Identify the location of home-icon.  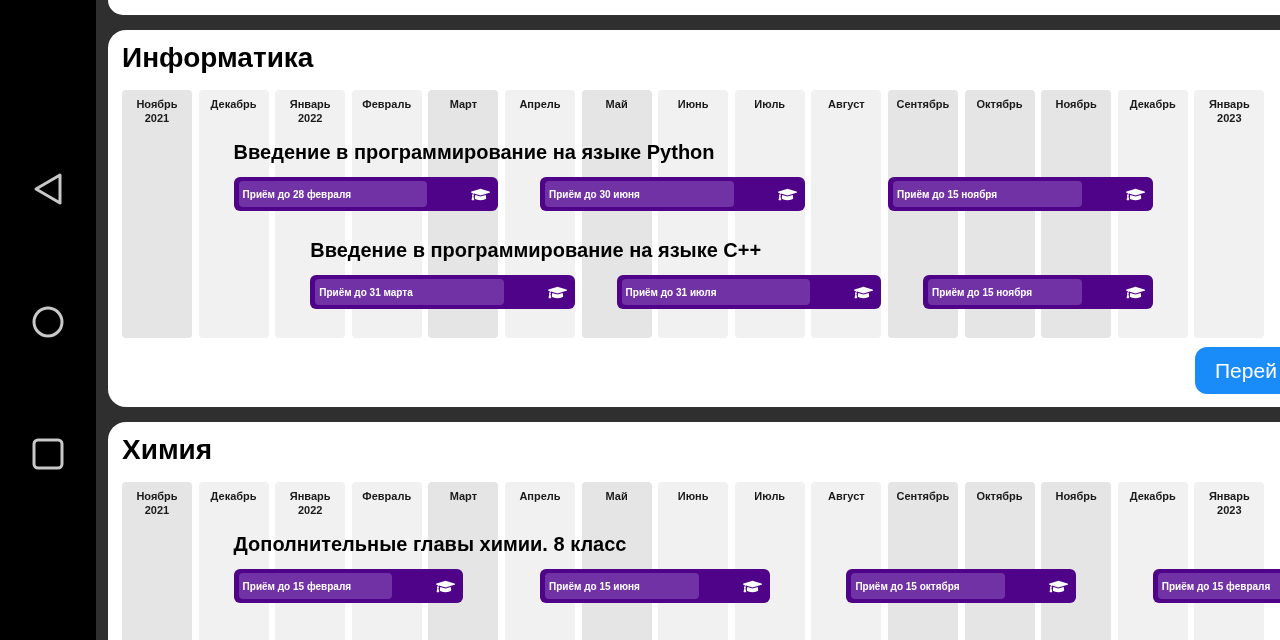
(48, 322).